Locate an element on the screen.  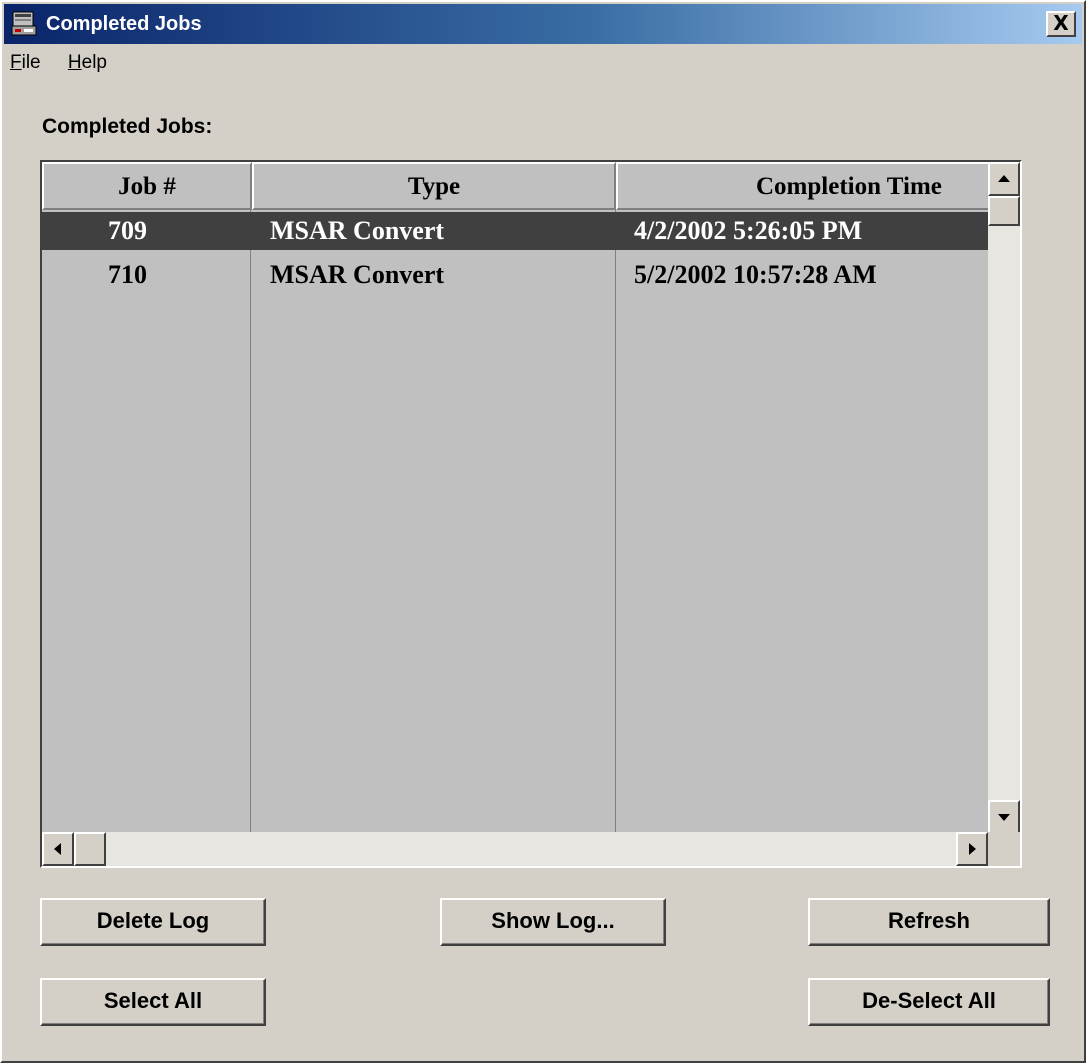
scroll-right-button is located at coordinates (972, 849).